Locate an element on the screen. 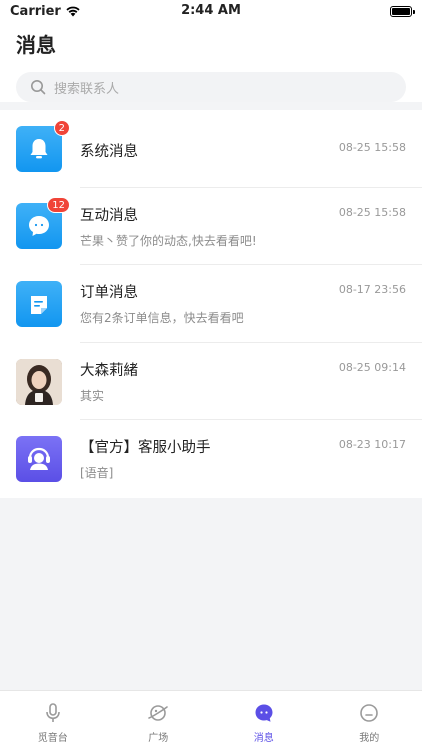 The image size is (422, 750). message-row-order: 订单消息 您有2条订单信息，快去看看吧 08-17 23:56 is located at coordinates (211, 304).